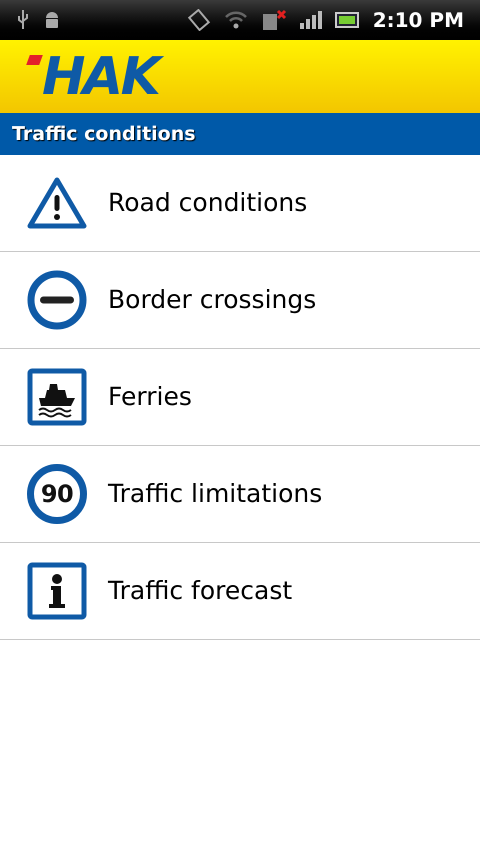 Image resolution: width=480 pixels, height=854 pixels. Describe the element at coordinates (273, 20) in the screenshot. I see `no-sim-icon` at that location.